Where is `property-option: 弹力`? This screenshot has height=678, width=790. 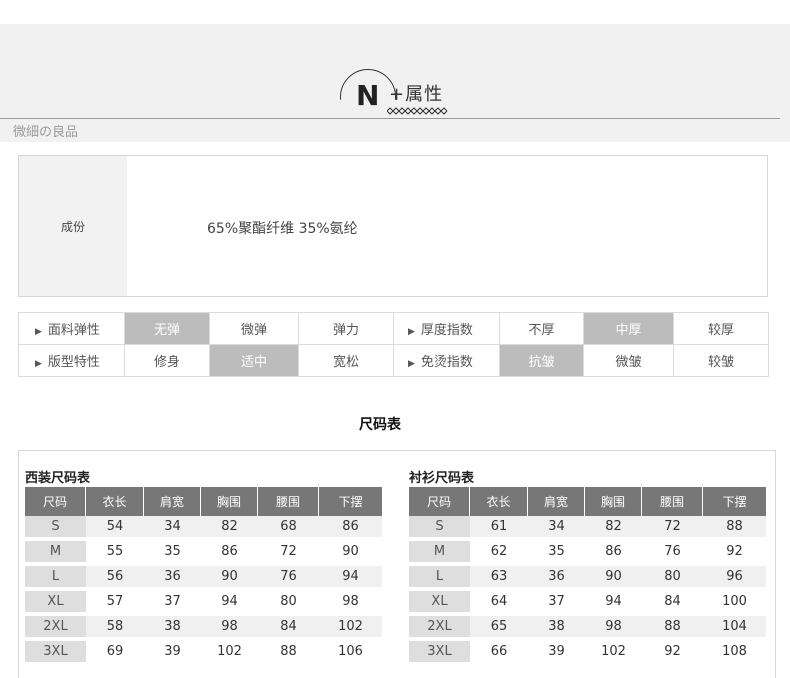
property-option: 弹力 is located at coordinates (346, 328).